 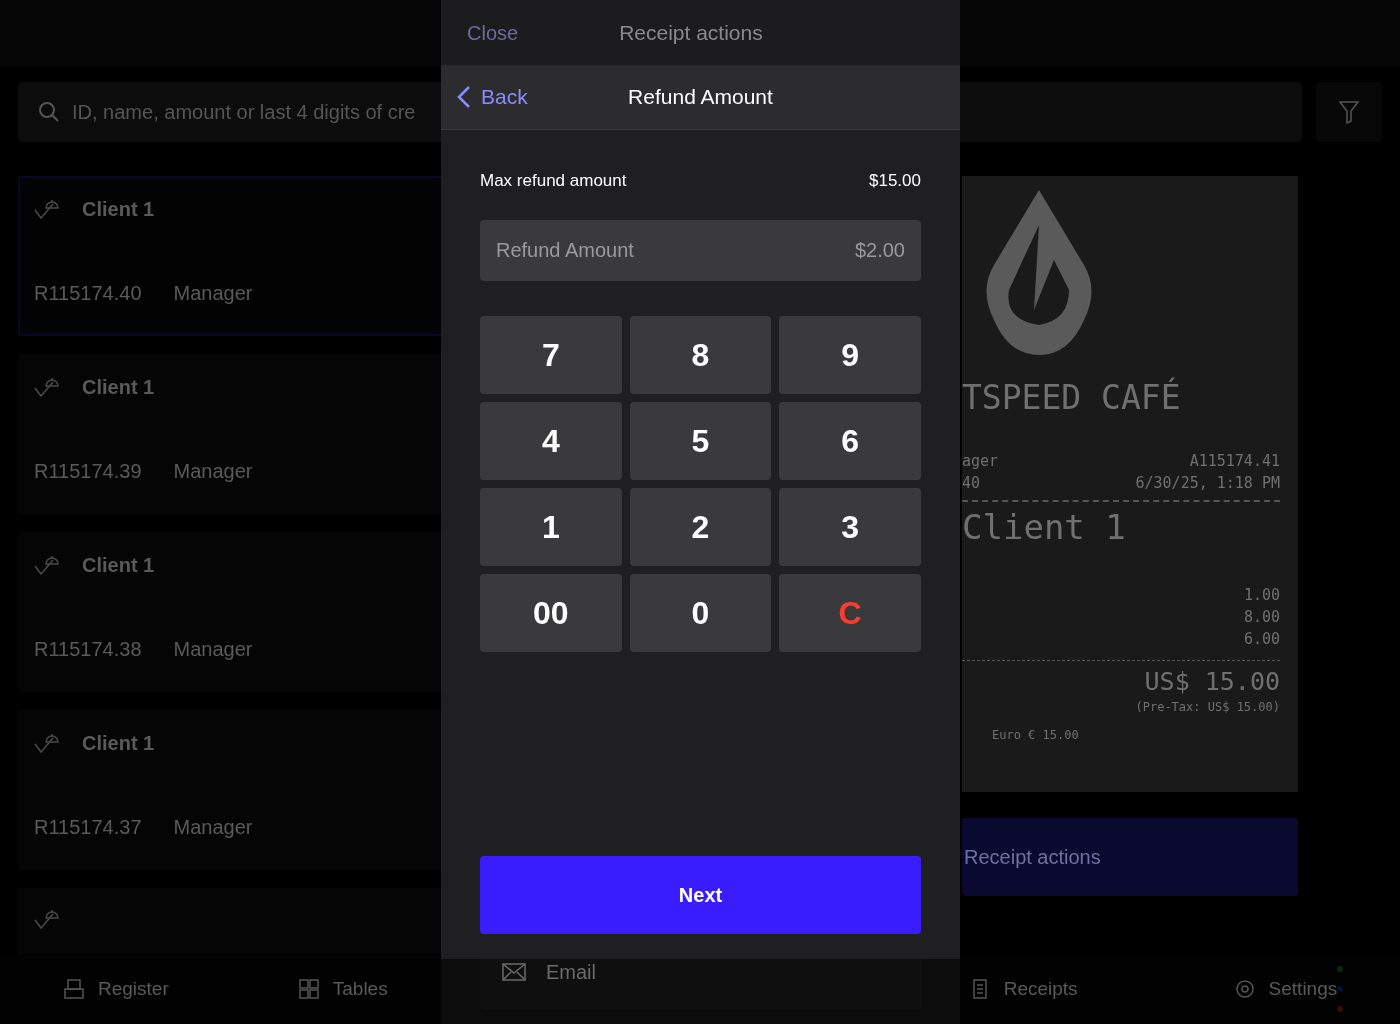 What do you see at coordinates (879, 250) in the screenshot?
I see `field-value: $2.00` at bounding box center [879, 250].